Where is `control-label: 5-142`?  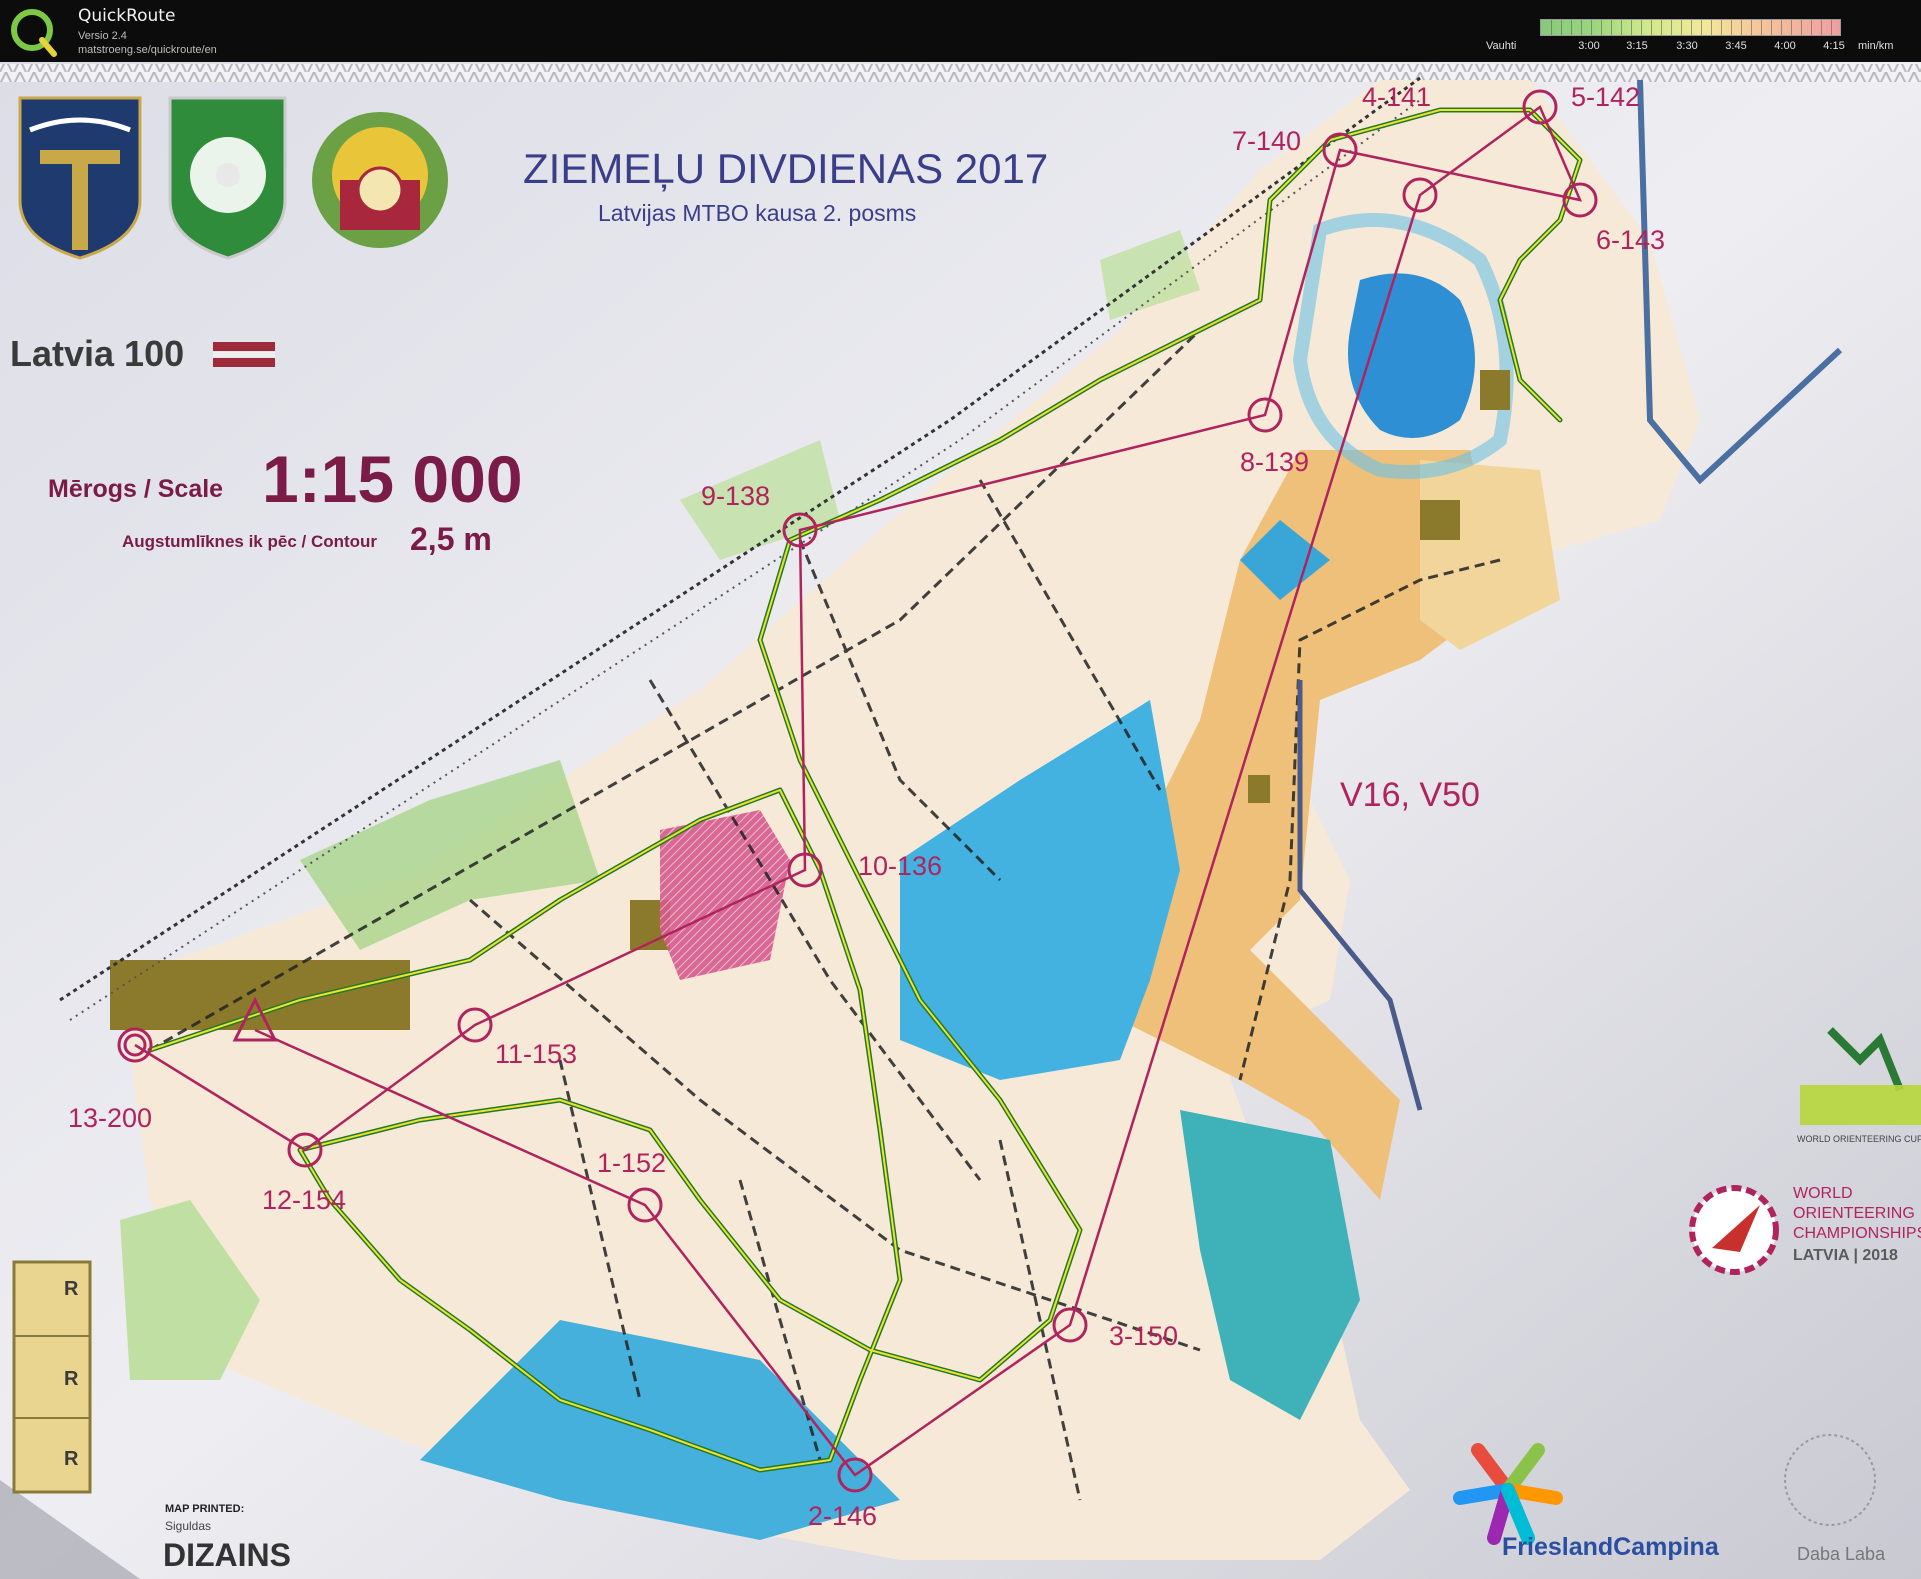
control-label: 5-142 is located at coordinates (1605, 97).